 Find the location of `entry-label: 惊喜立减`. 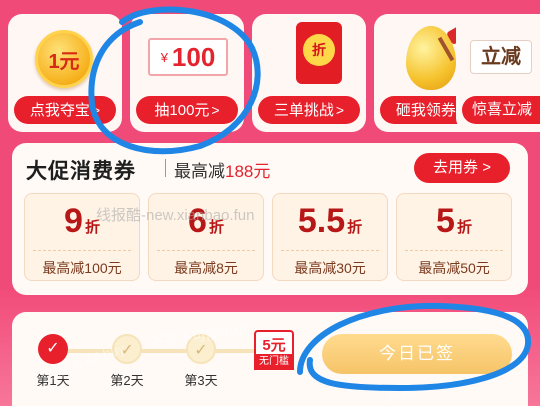

entry-label: 惊喜立减 is located at coordinates (502, 109).